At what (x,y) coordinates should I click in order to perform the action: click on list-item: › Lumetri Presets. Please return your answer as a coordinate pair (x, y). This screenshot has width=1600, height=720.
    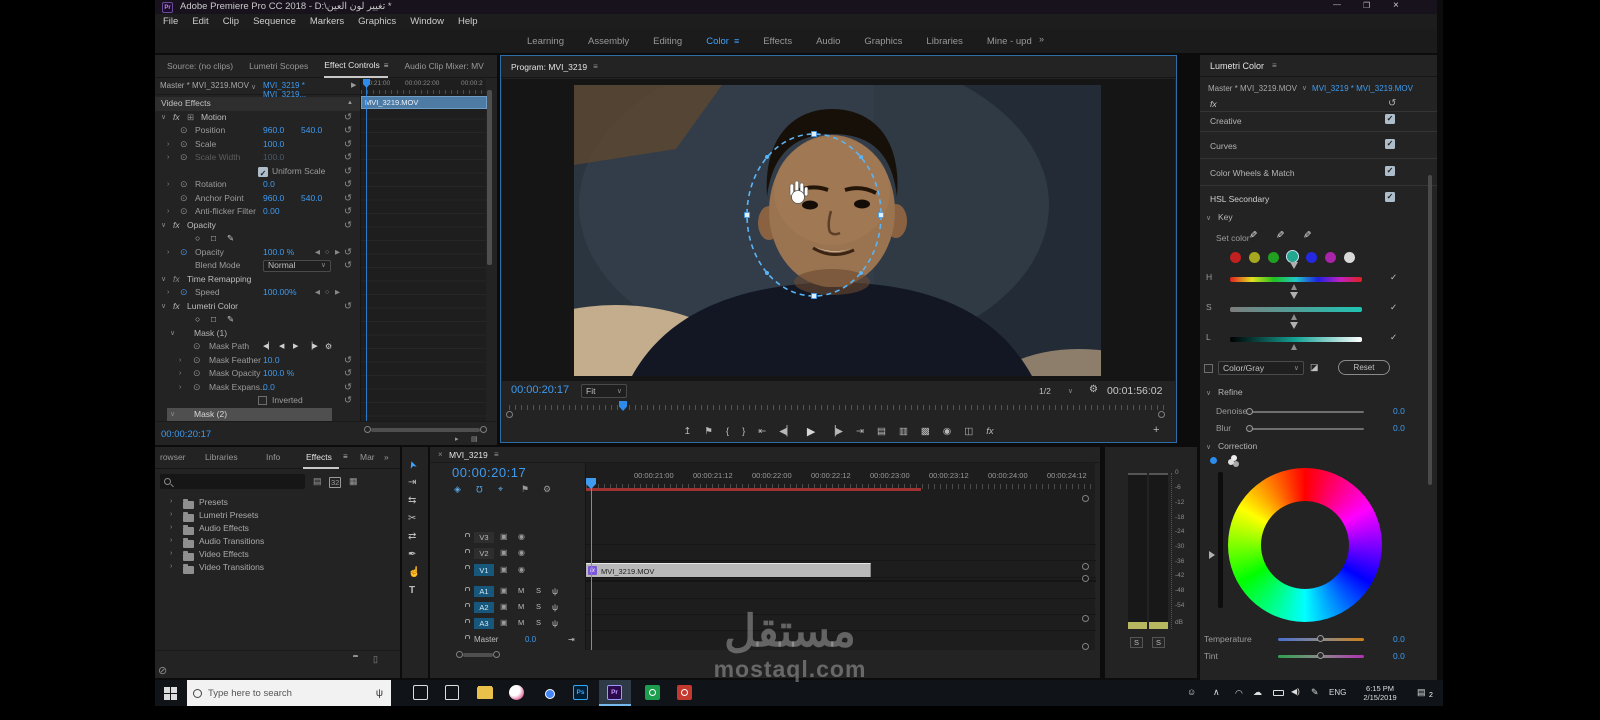
    Looking at the image, I should click on (277, 515).